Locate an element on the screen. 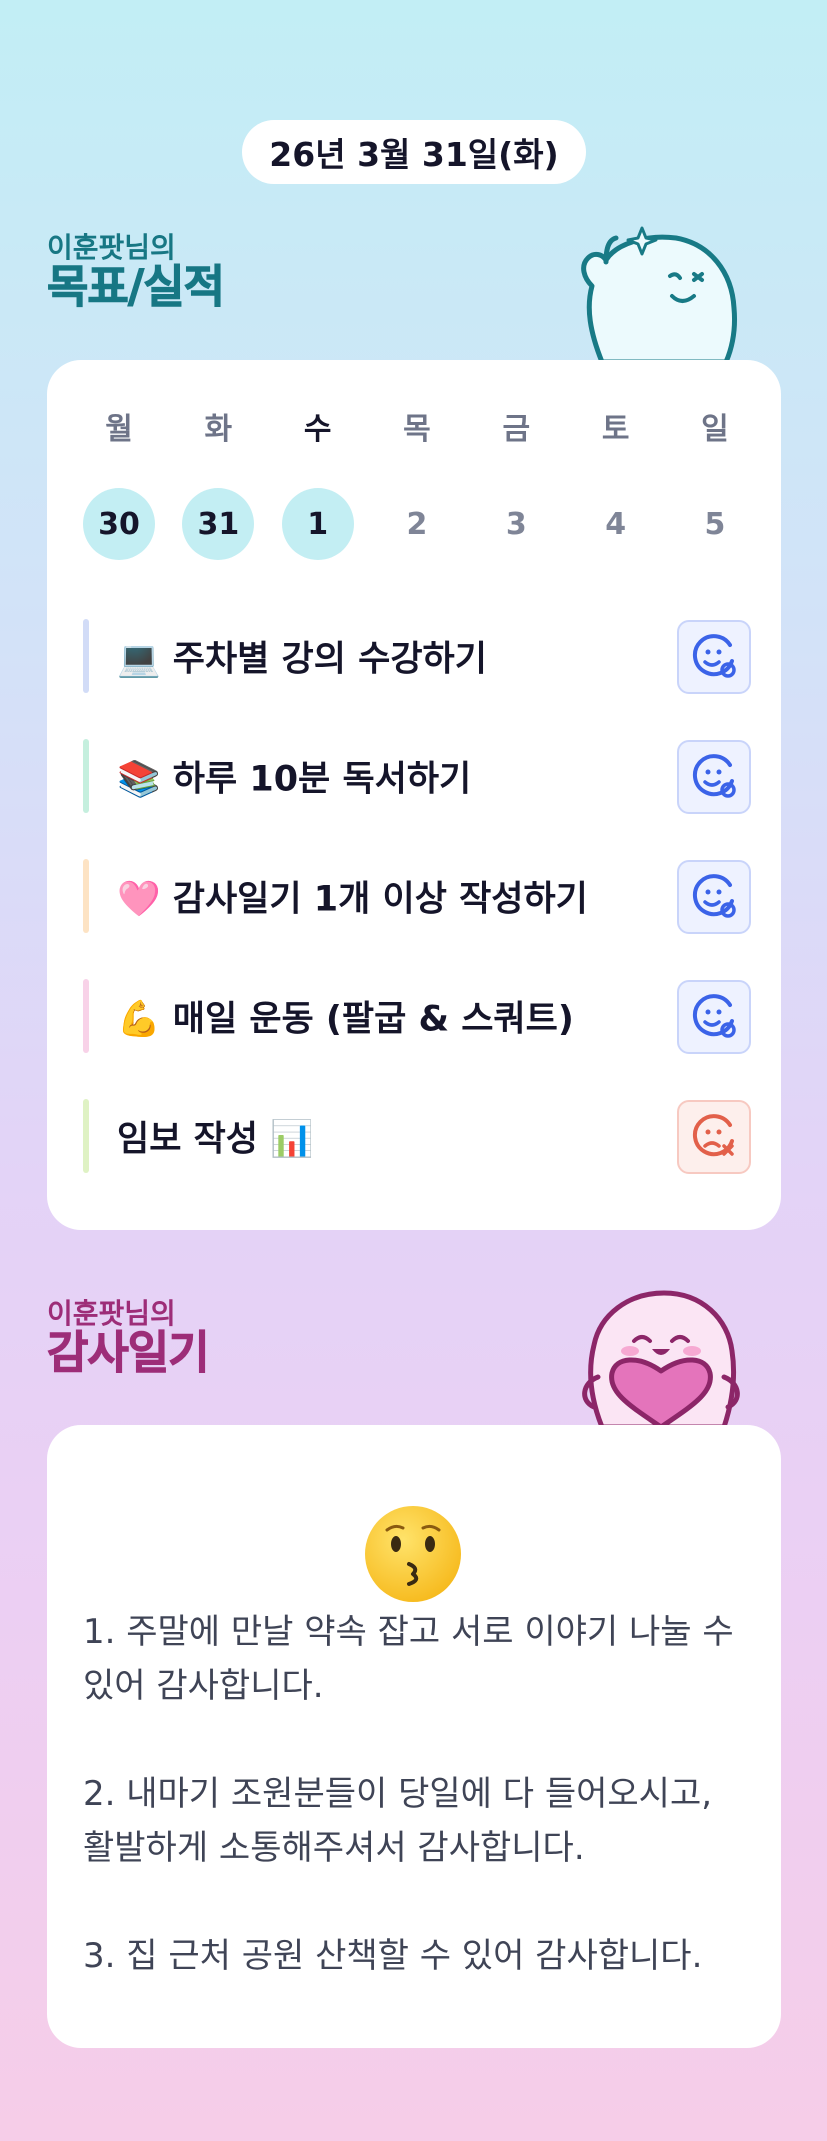 Image resolution: width=827 pixels, height=2141 pixels. date-pill: 26년 3월 31일(화) is located at coordinates (414, 152).